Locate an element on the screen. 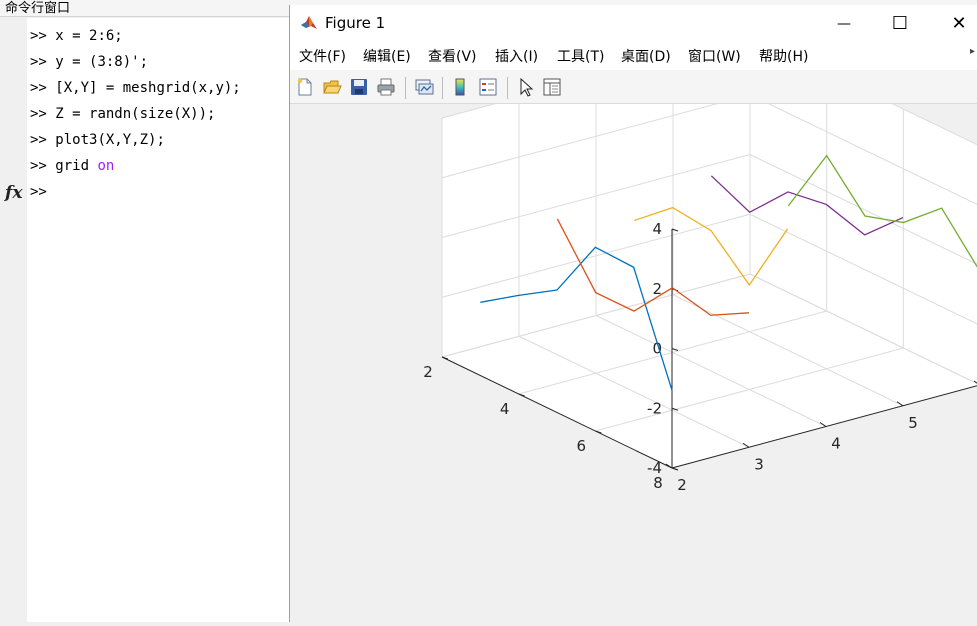  close-icon: ✕ is located at coordinates (959, 23).